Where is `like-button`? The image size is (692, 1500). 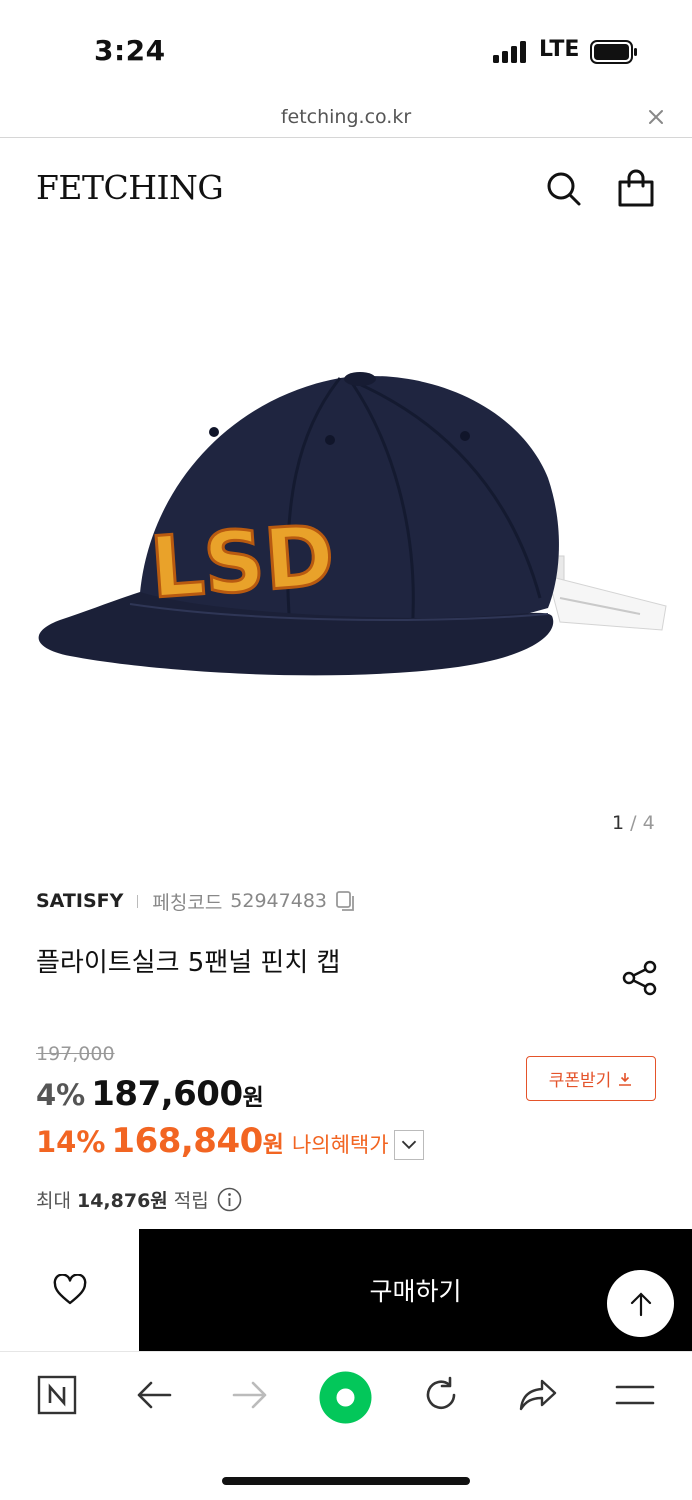
like-button is located at coordinates (69, 1290).